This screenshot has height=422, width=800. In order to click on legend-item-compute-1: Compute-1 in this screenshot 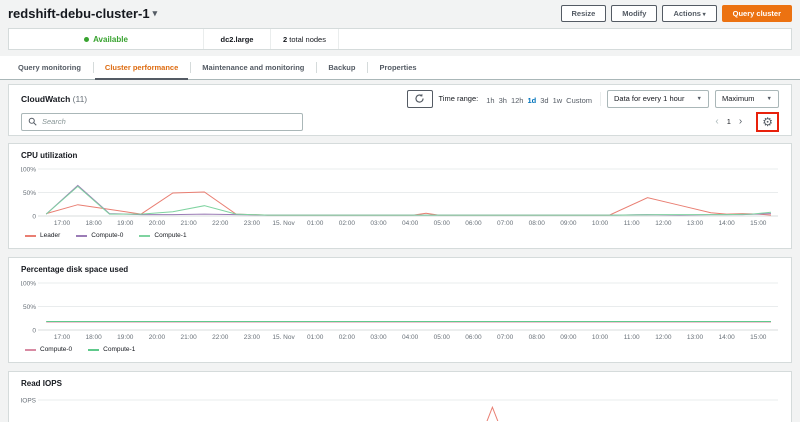, I will do `click(163, 235)`.